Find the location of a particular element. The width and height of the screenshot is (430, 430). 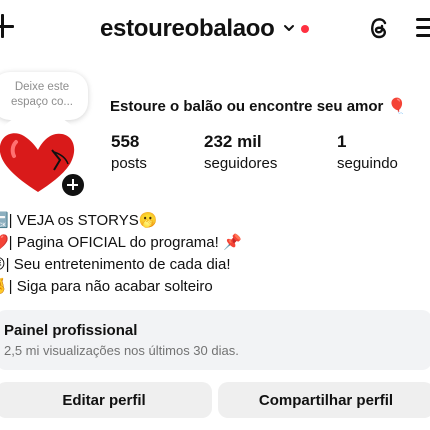

stat-value: 1 is located at coordinates (342, 141).